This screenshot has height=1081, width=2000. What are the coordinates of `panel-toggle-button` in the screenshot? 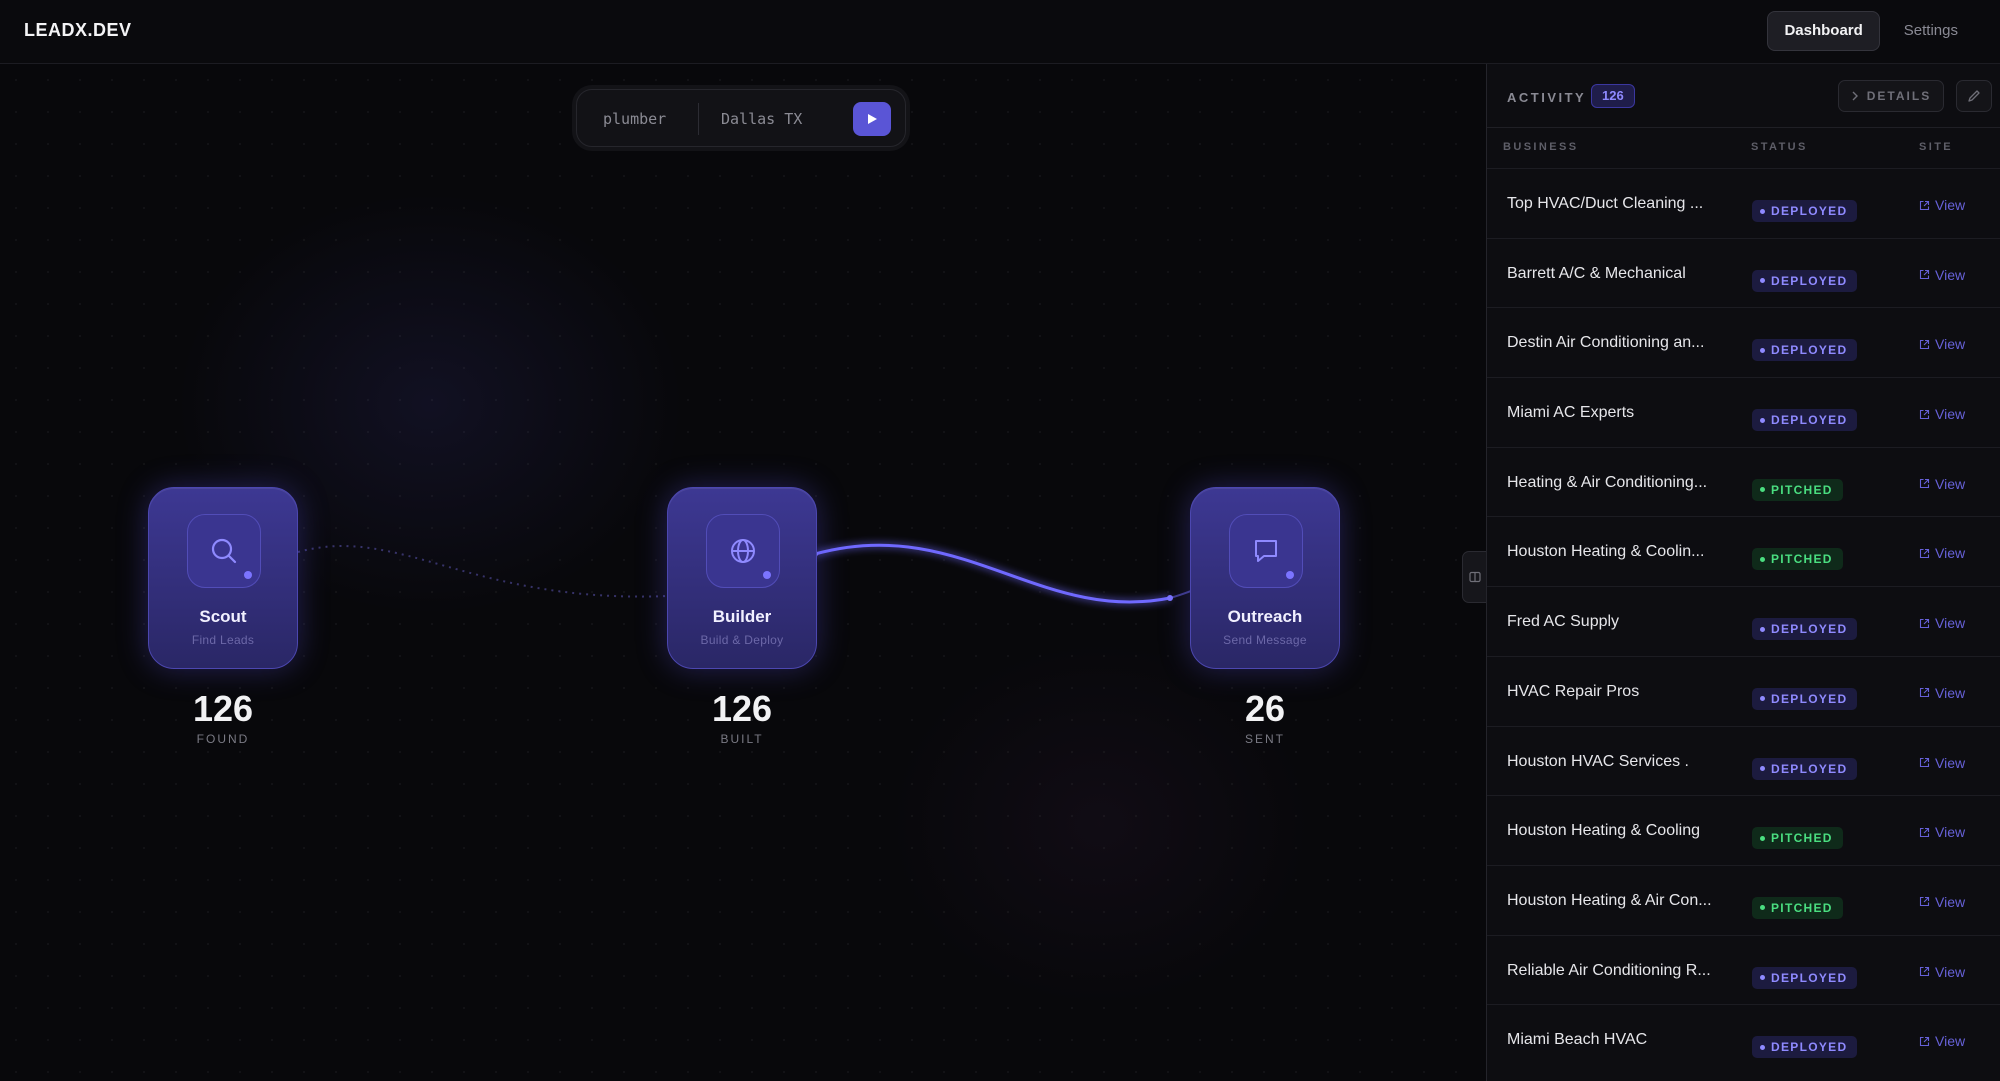 It's located at (1474, 577).